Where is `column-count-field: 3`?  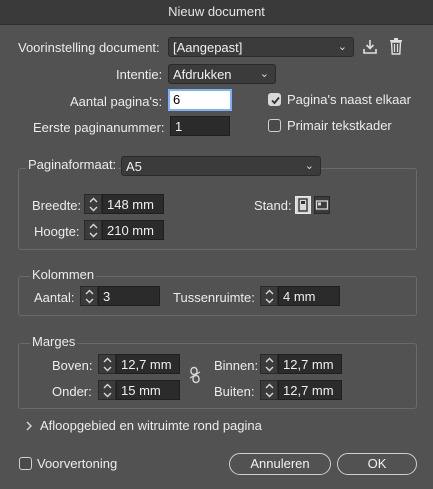
column-count-field: 3 is located at coordinates (129, 296).